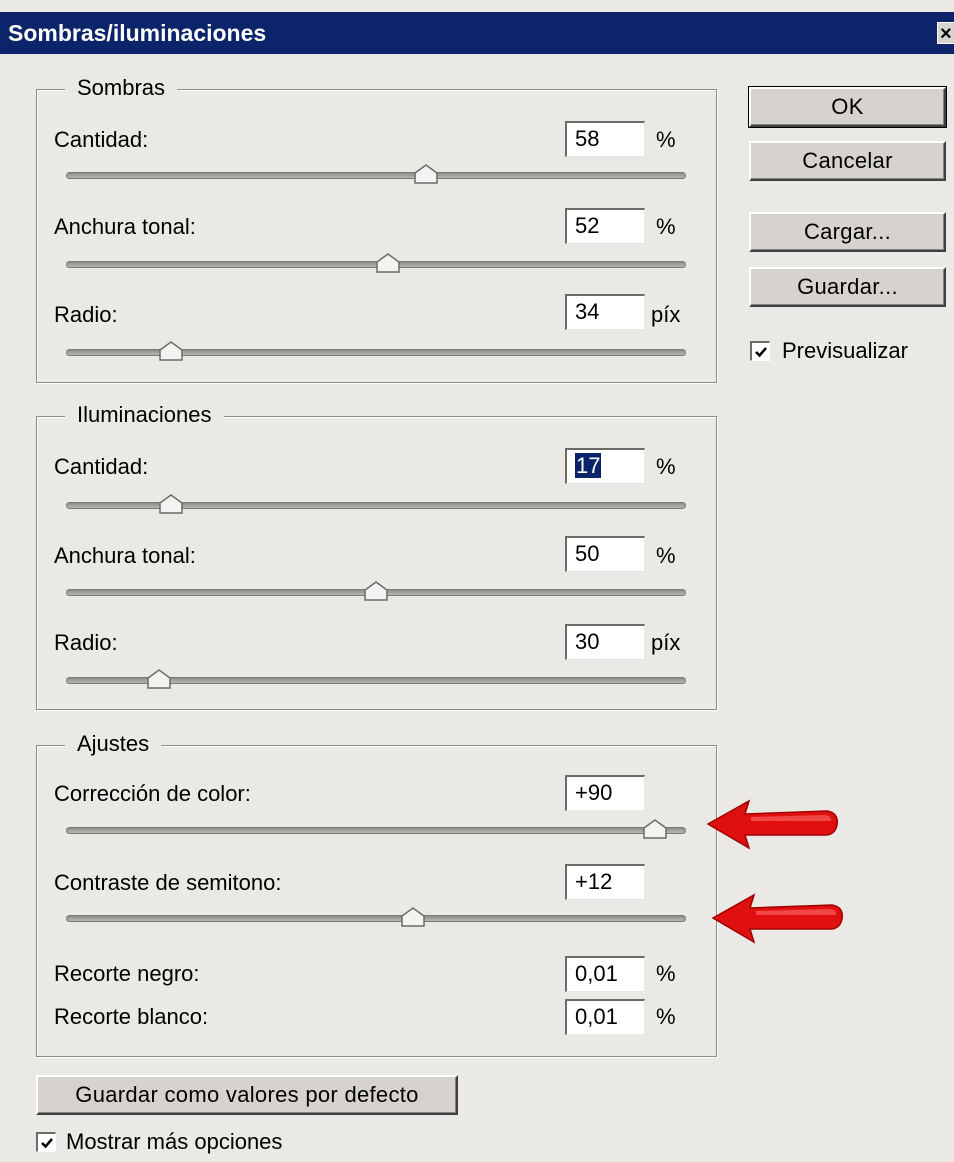  What do you see at coordinates (101, 466) in the screenshot?
I see `iluminaciones-cantidad-label: Cantidad:` at bounding box center [101, 466].